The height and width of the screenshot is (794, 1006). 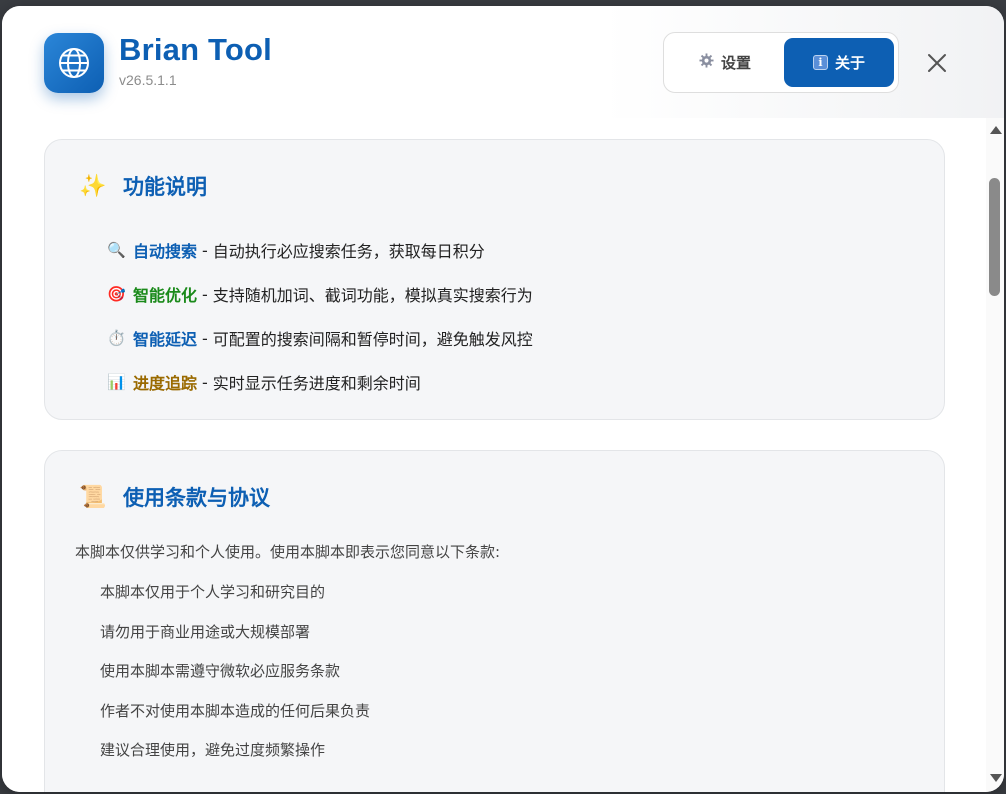 What do you see at coordinates (288, 552) in the screenshot?
I see `terms-intro: 本脚本仅供学习和个人使用。使用本脚本即表示您同意以下条款:` at bounding box center [288, 552].